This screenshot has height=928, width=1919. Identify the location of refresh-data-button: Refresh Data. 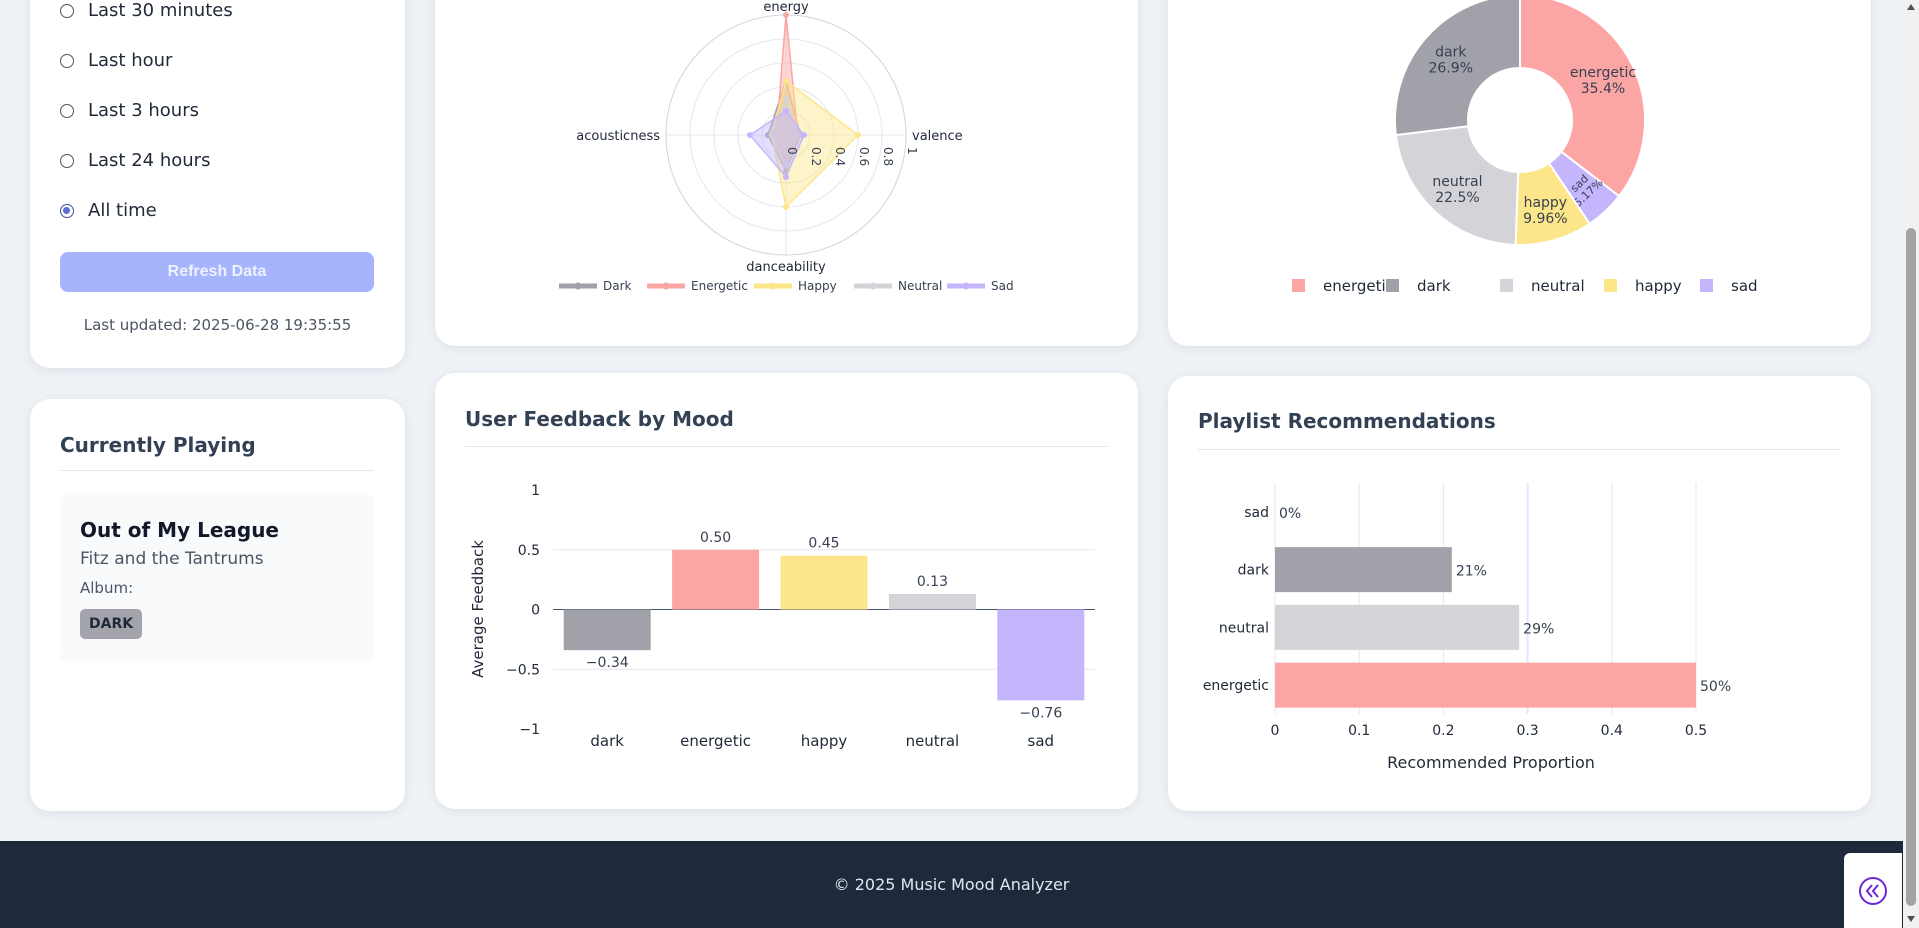
(217, 272).